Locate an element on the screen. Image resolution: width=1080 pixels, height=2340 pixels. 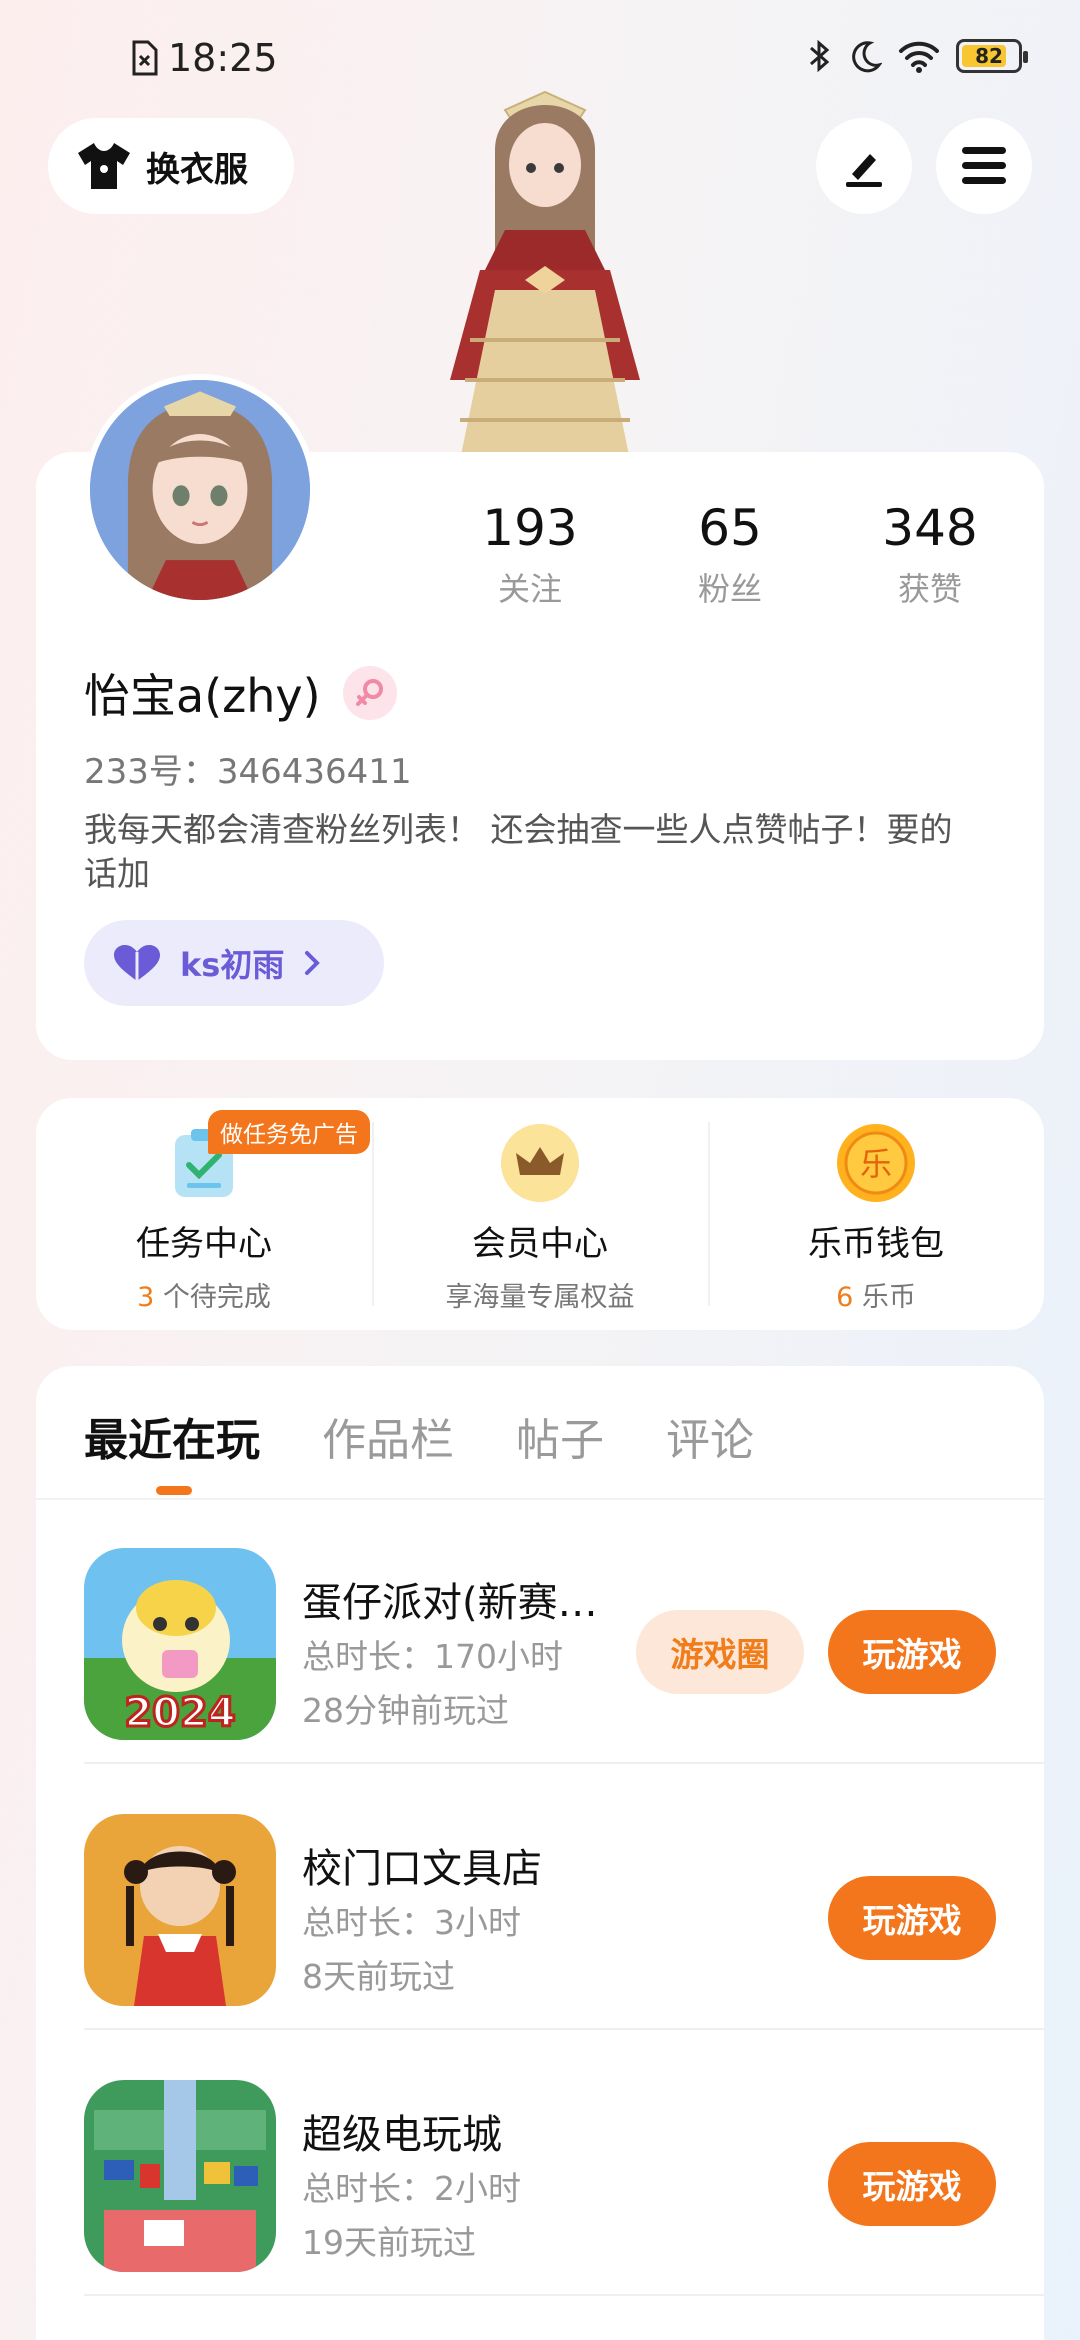
vip-center-title: 会员中心 is located at coordinates (540, 1244).